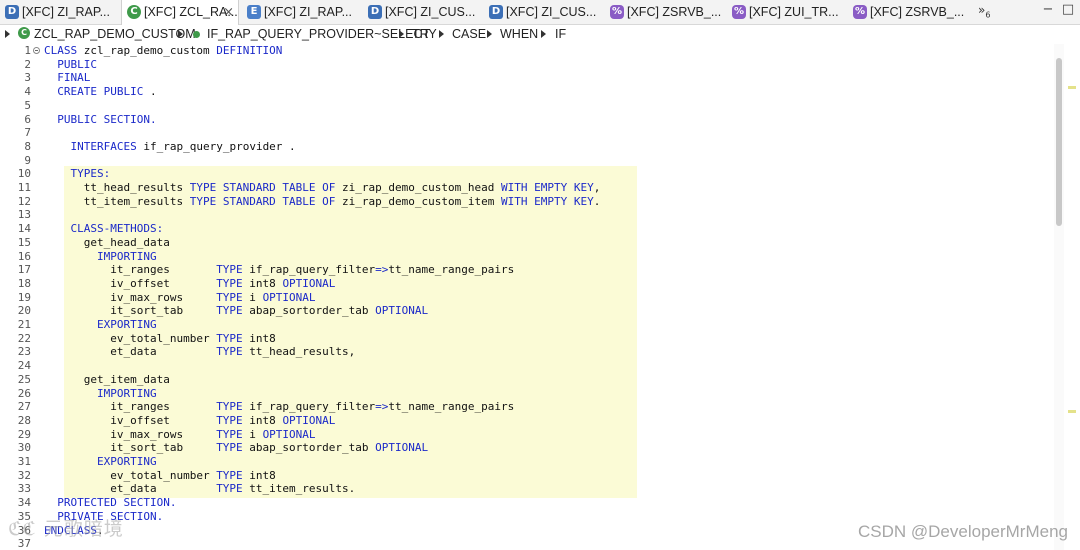 The width and height of the screenshot is (1080, 550). Describe the element at coordinates (24, 242) in the screenshot. I see `line-number: 15` at that location.